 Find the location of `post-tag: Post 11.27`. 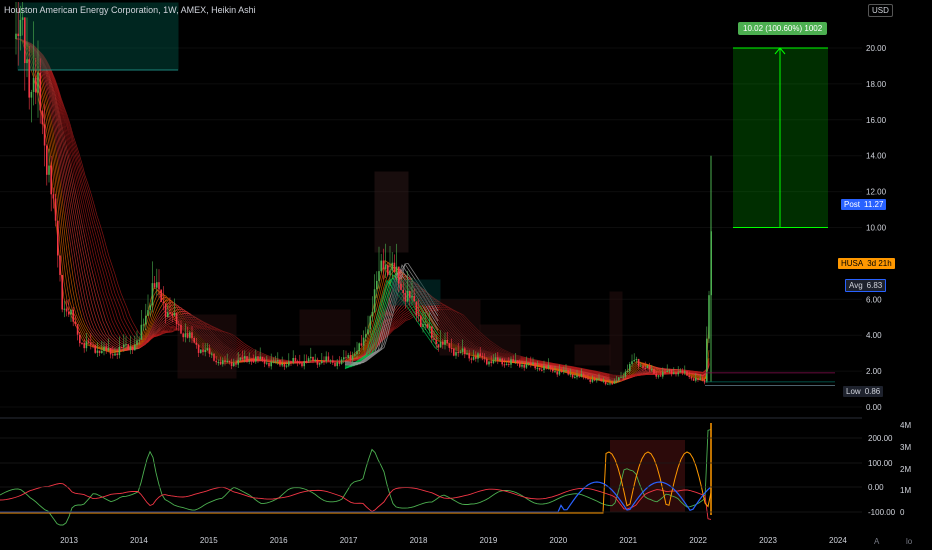

post-tag: Post 11.27 is located at coordinates (864, 204).